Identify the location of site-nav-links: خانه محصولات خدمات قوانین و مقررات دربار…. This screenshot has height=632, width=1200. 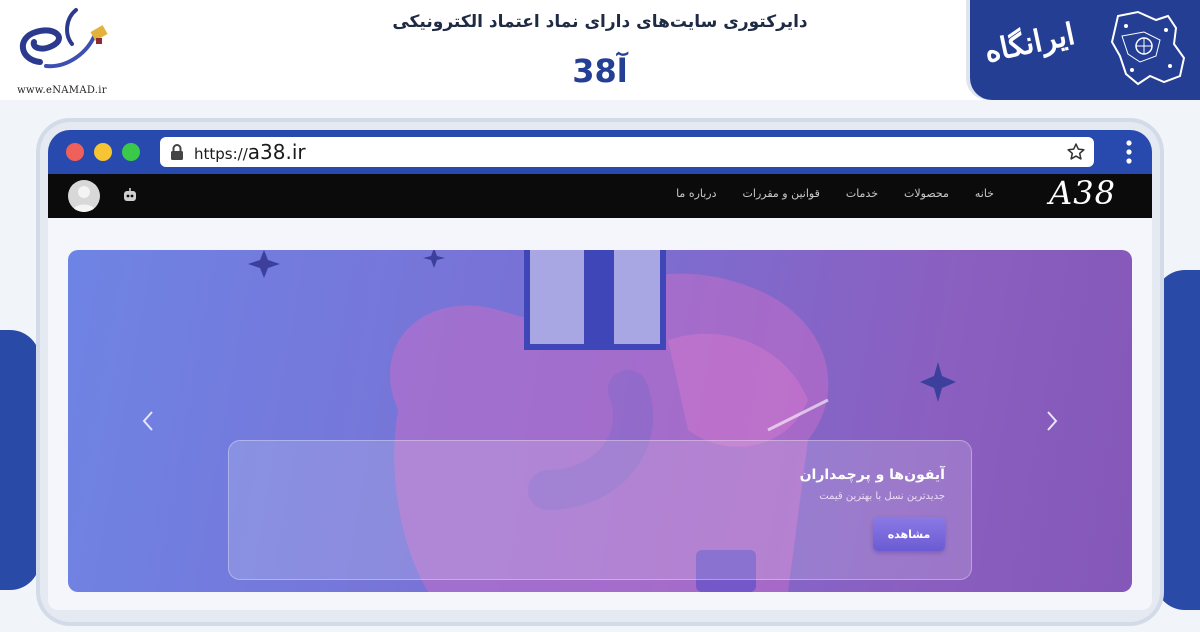
(835, 193).